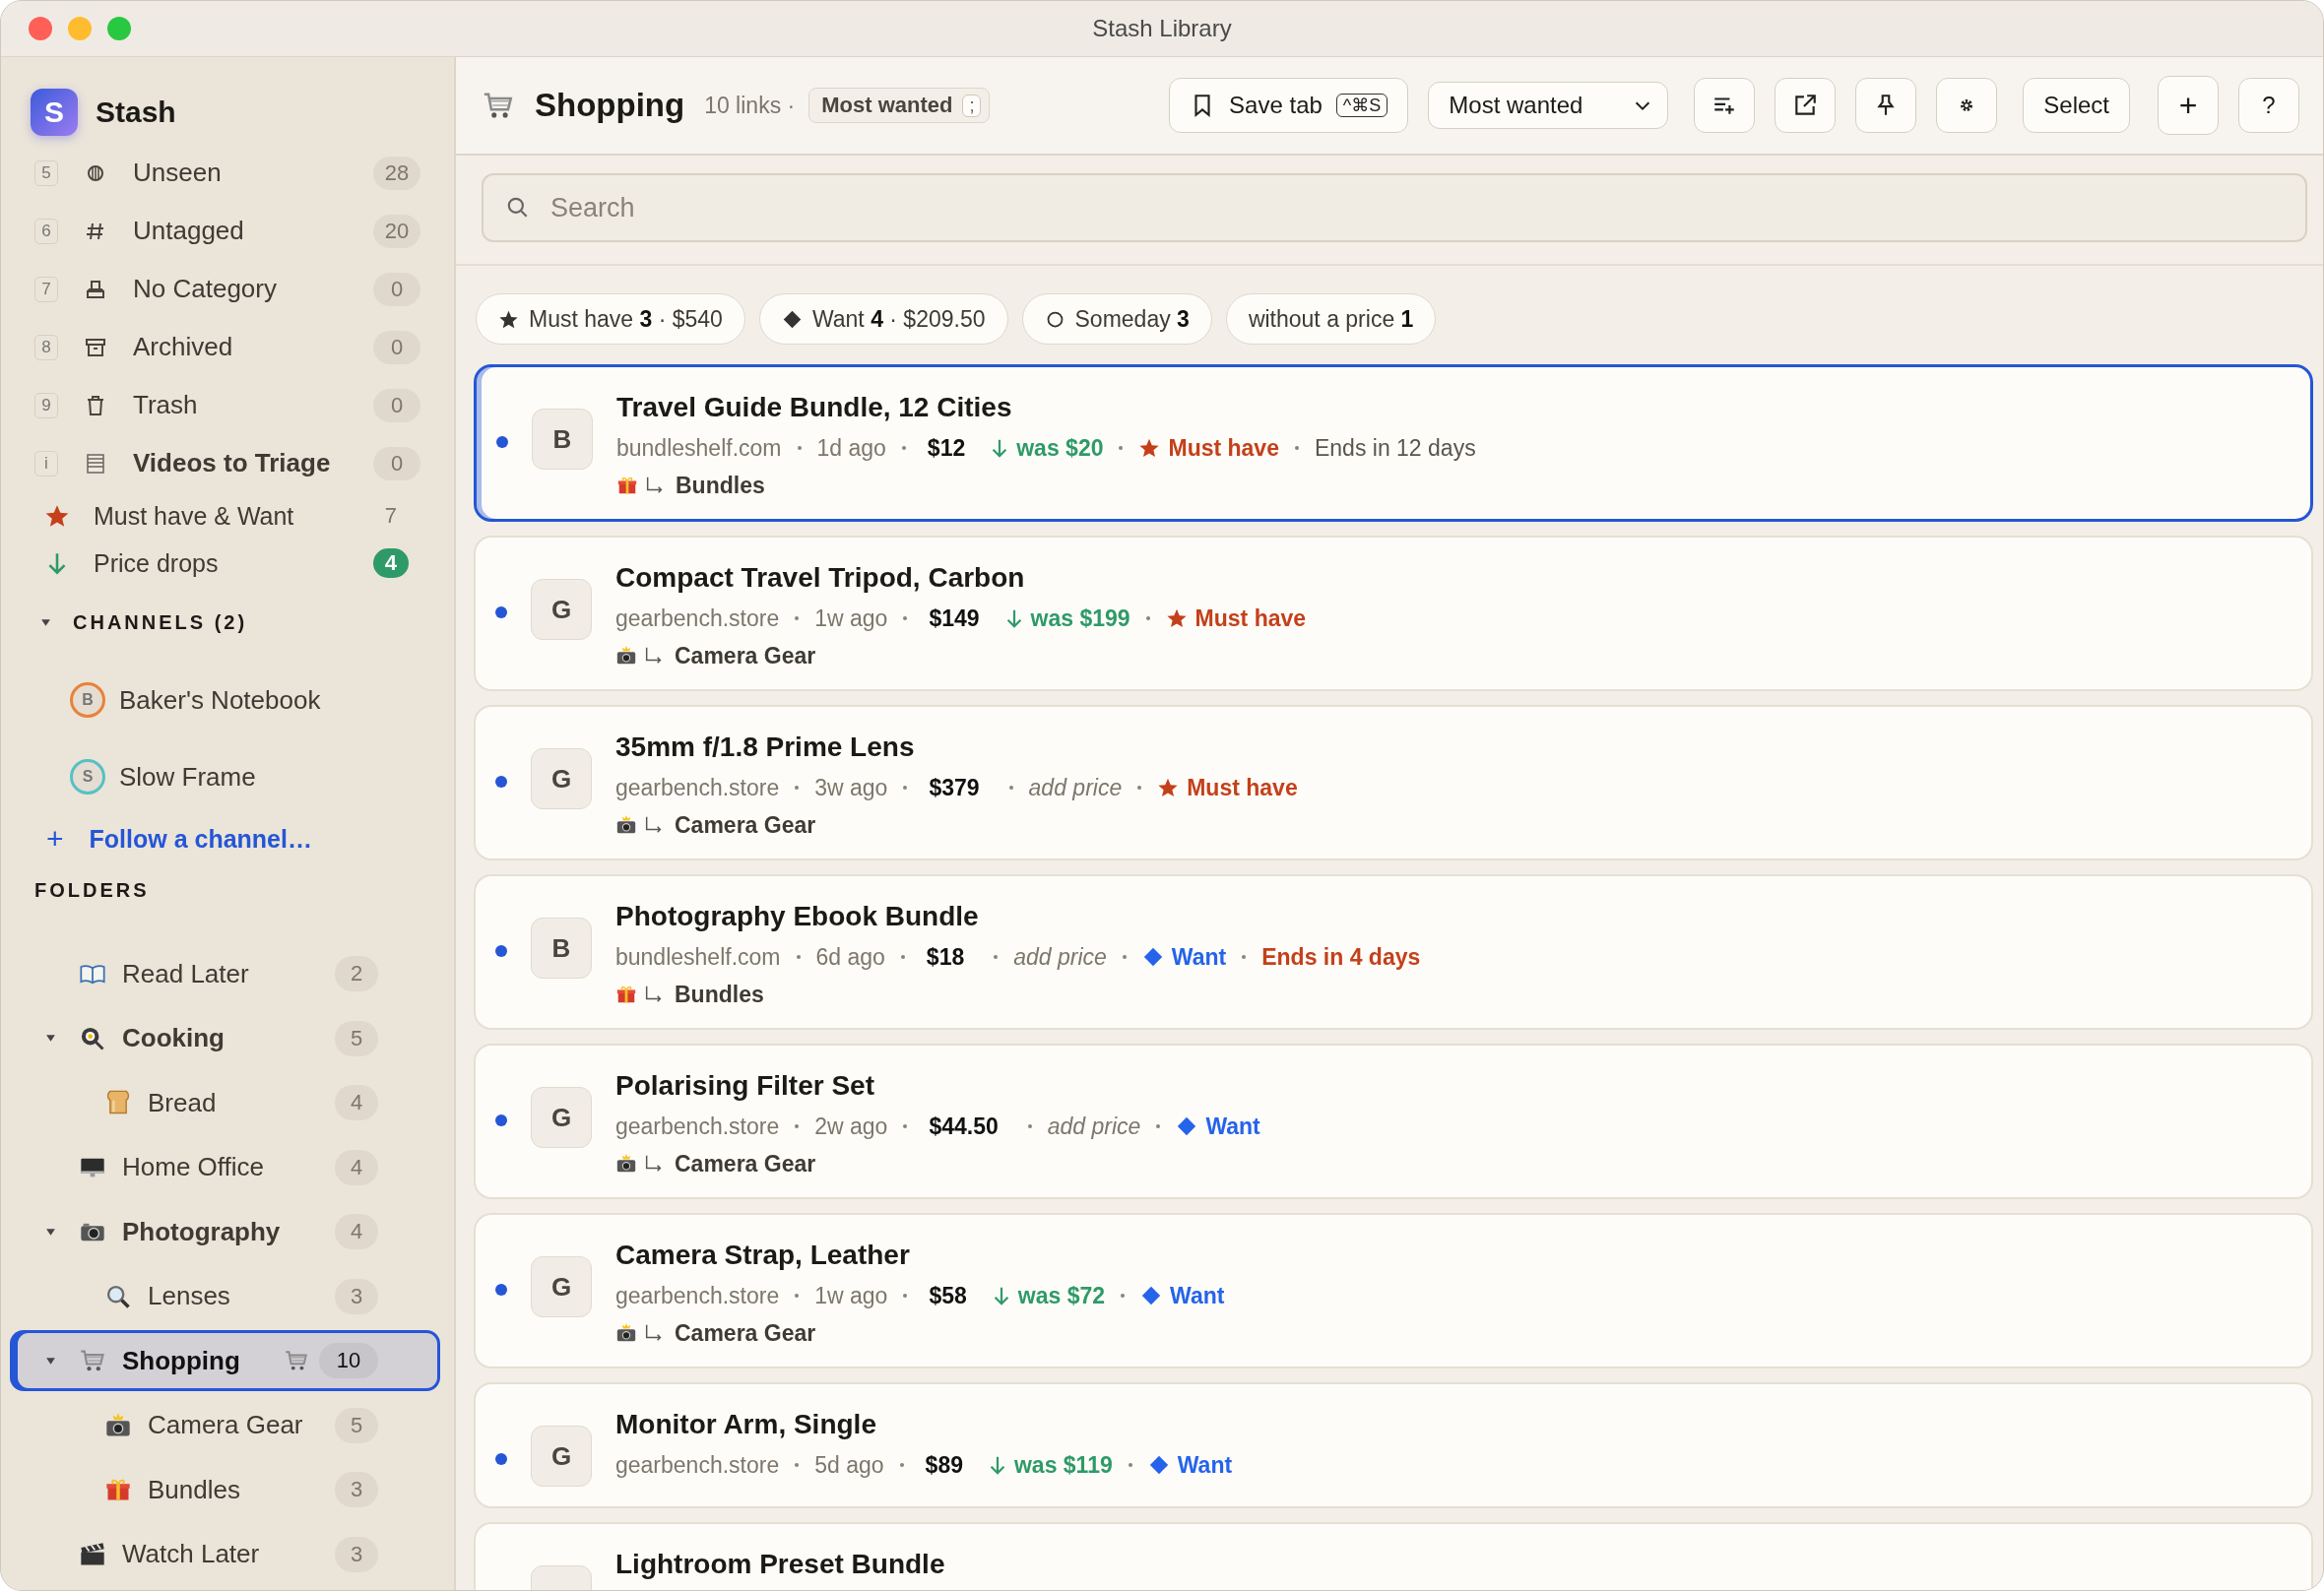 Image resolution: width=2324 pixels, height=1591 pixels. I want to click on link-age: 5d ago, so click(849, 1465).